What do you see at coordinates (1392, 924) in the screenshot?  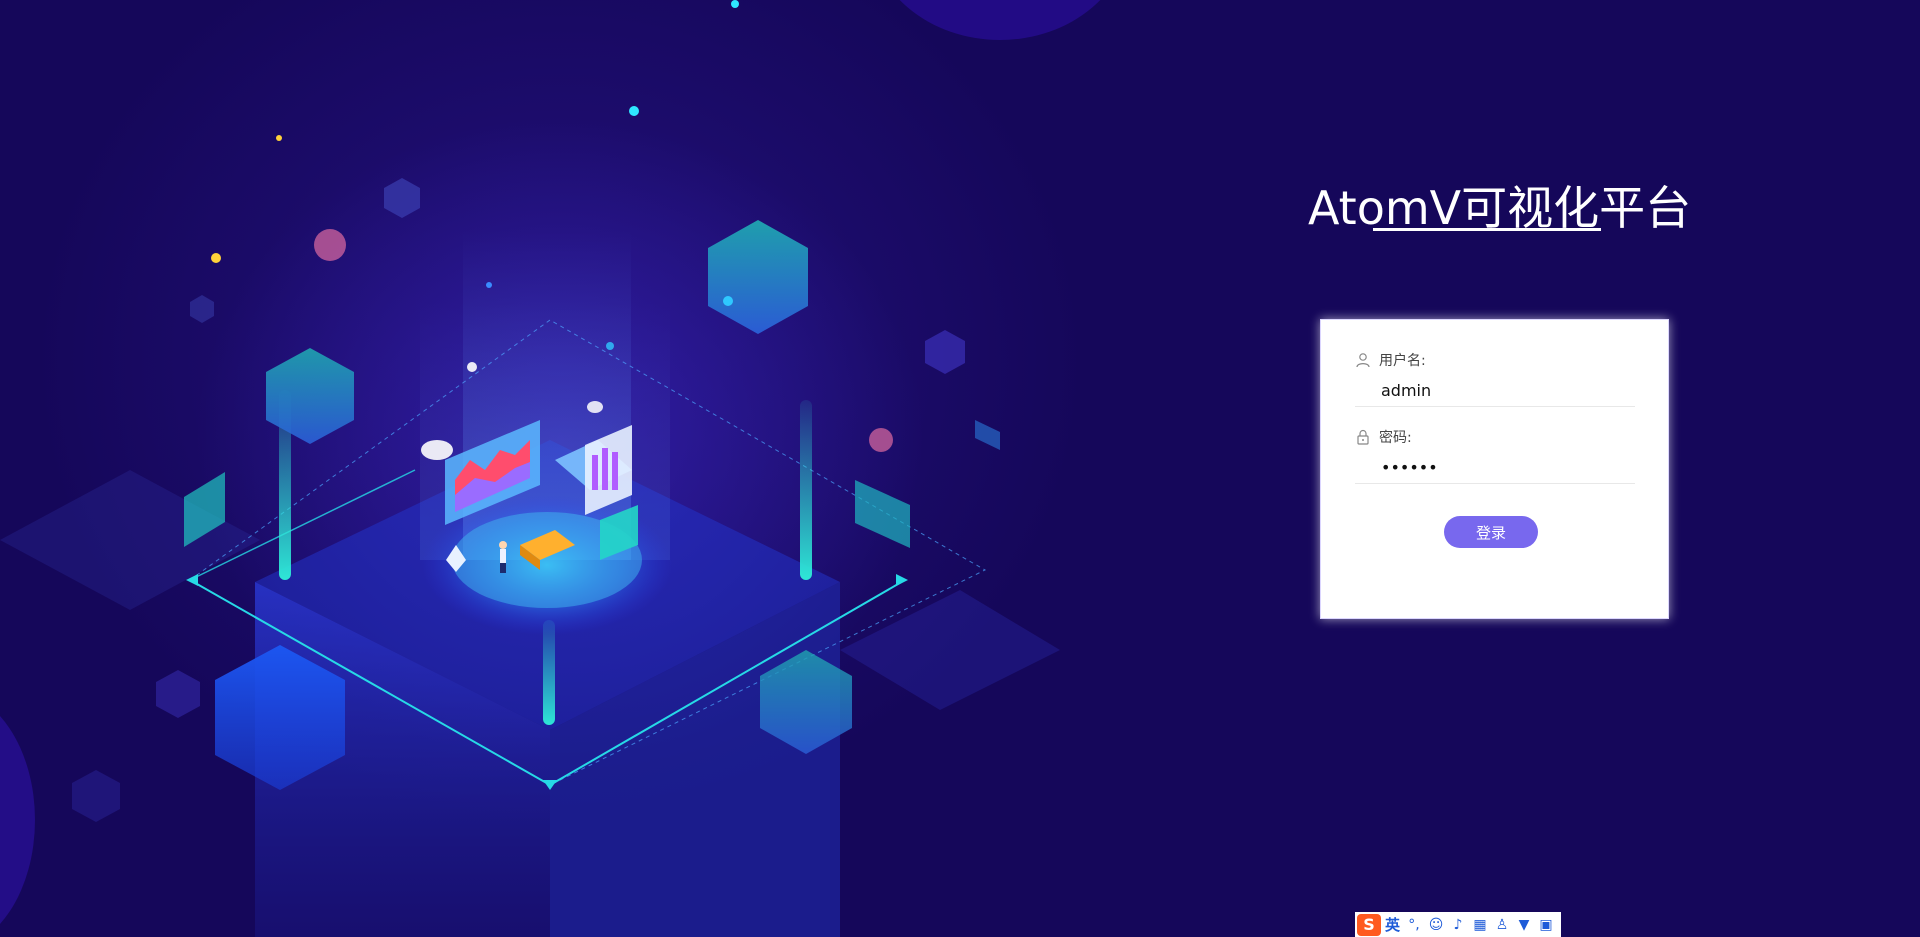 I see `ime-language-toggle: 英` at bounding box center [1392, 924].